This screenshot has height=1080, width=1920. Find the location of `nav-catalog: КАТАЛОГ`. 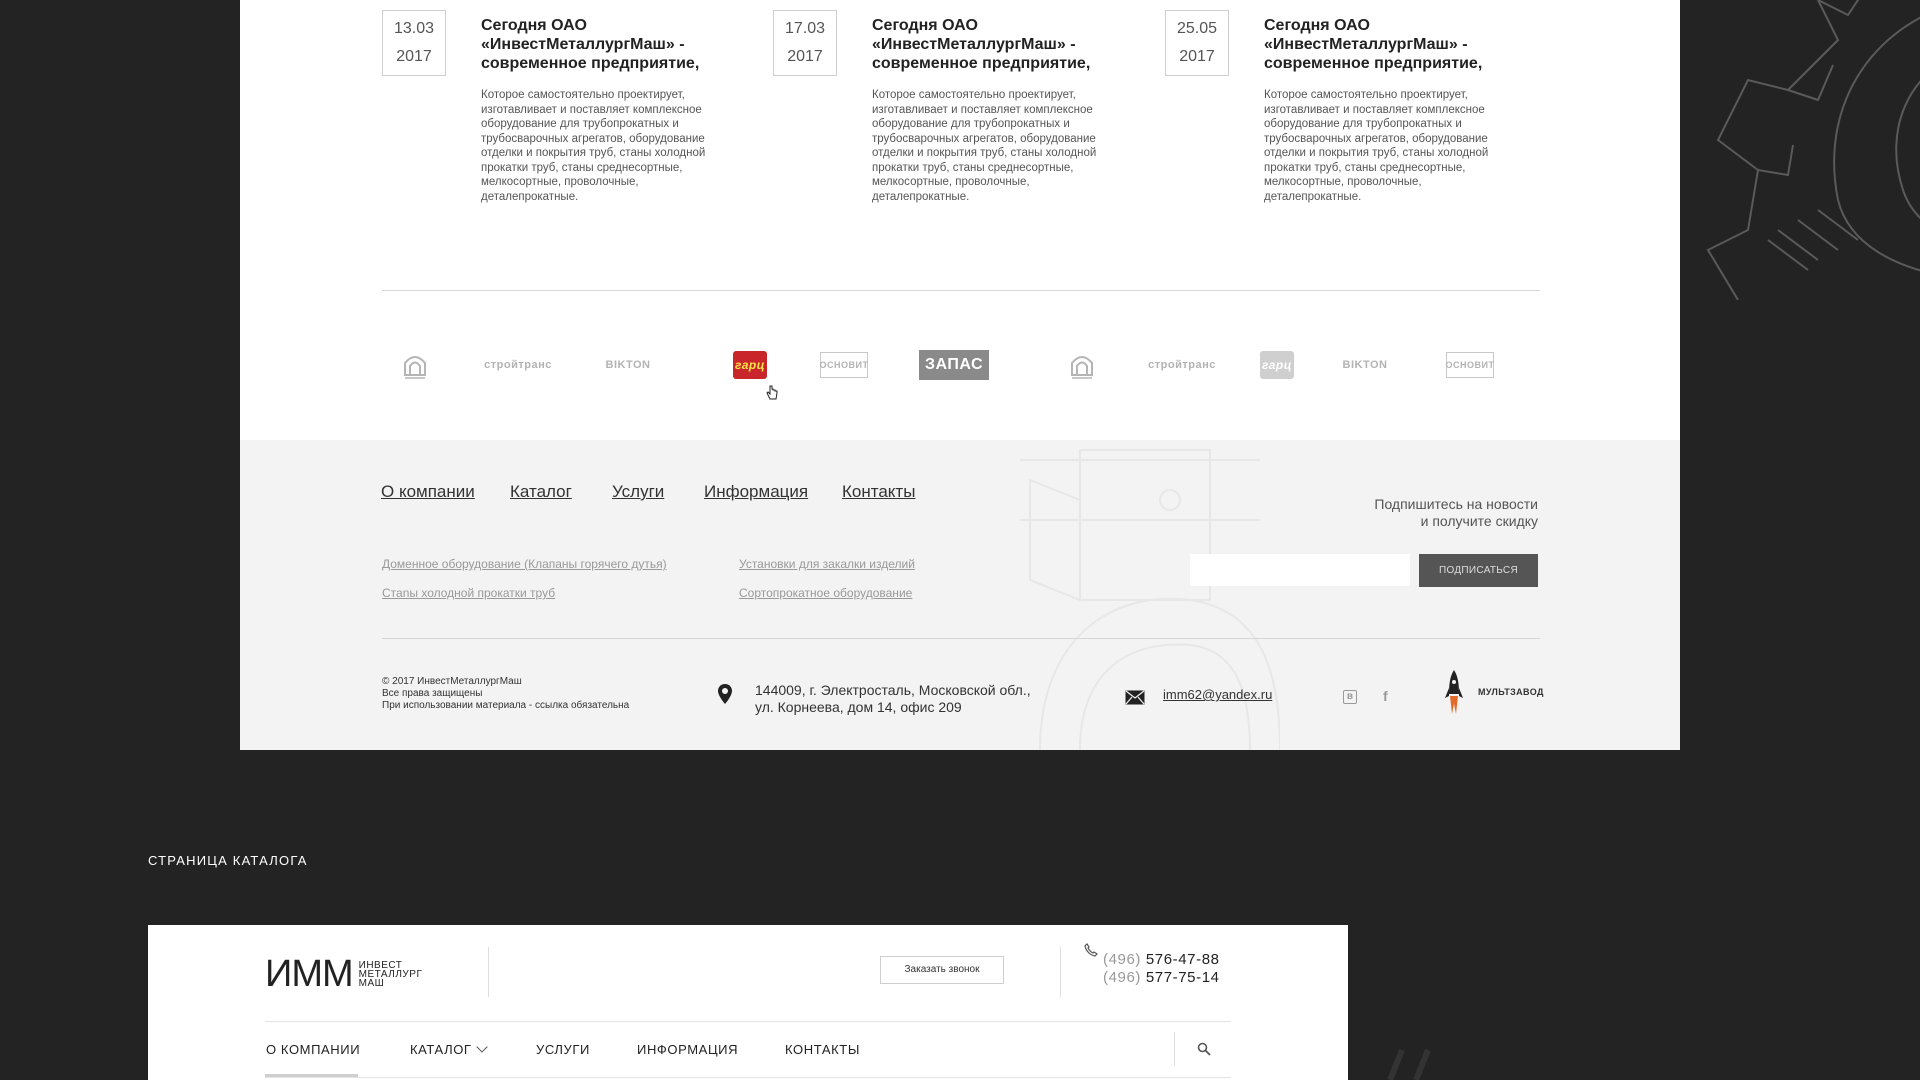

nav-catalog: КАТАЛОГ is located at coordinates (449, 1049).